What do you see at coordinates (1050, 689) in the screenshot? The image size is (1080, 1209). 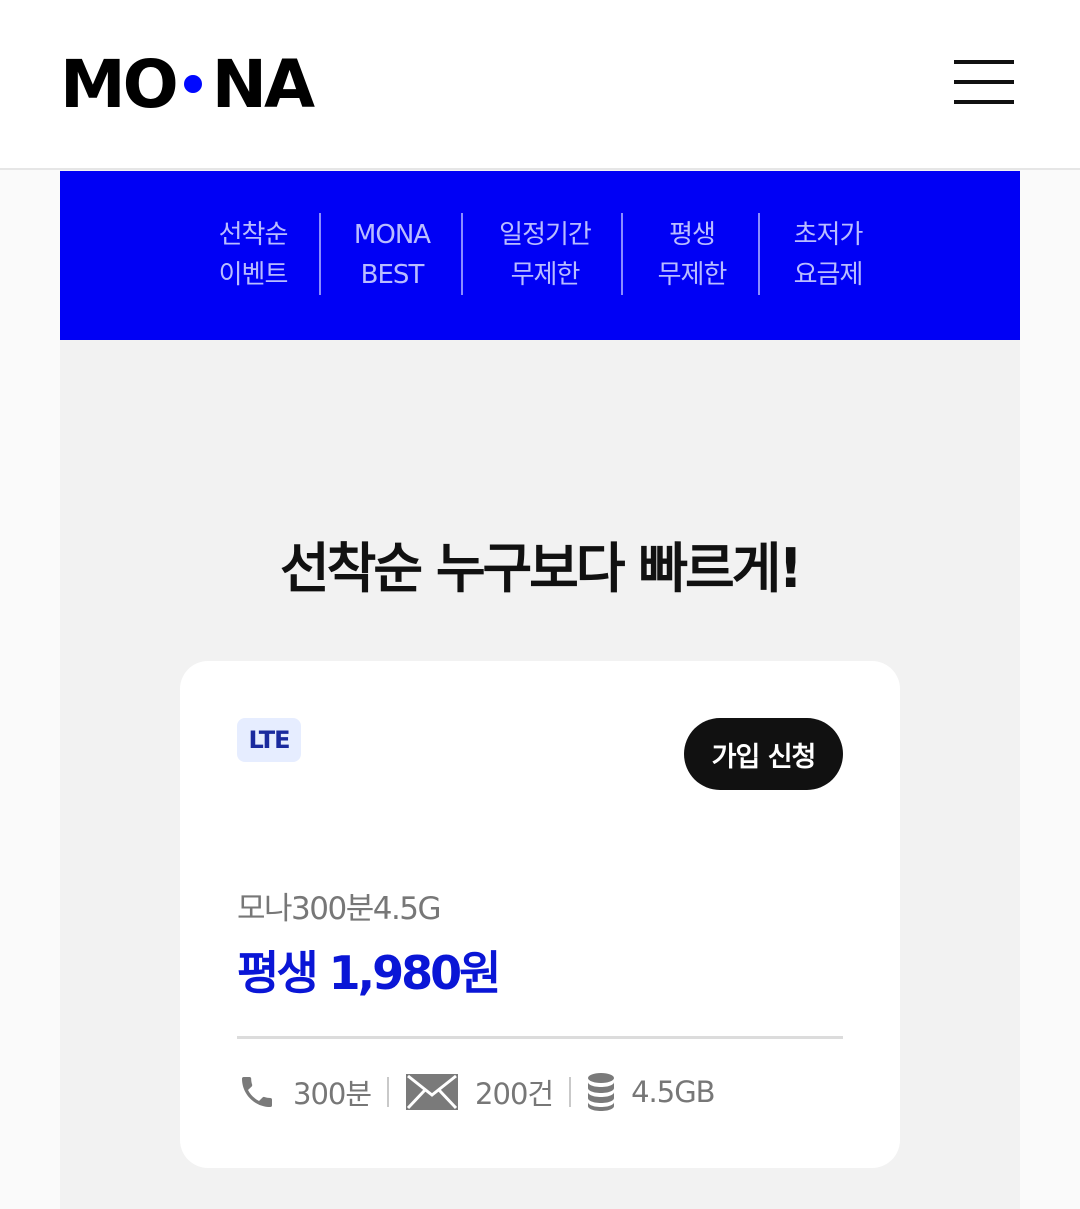 I see `page-margin-right` at bounding box center [1050, 689].